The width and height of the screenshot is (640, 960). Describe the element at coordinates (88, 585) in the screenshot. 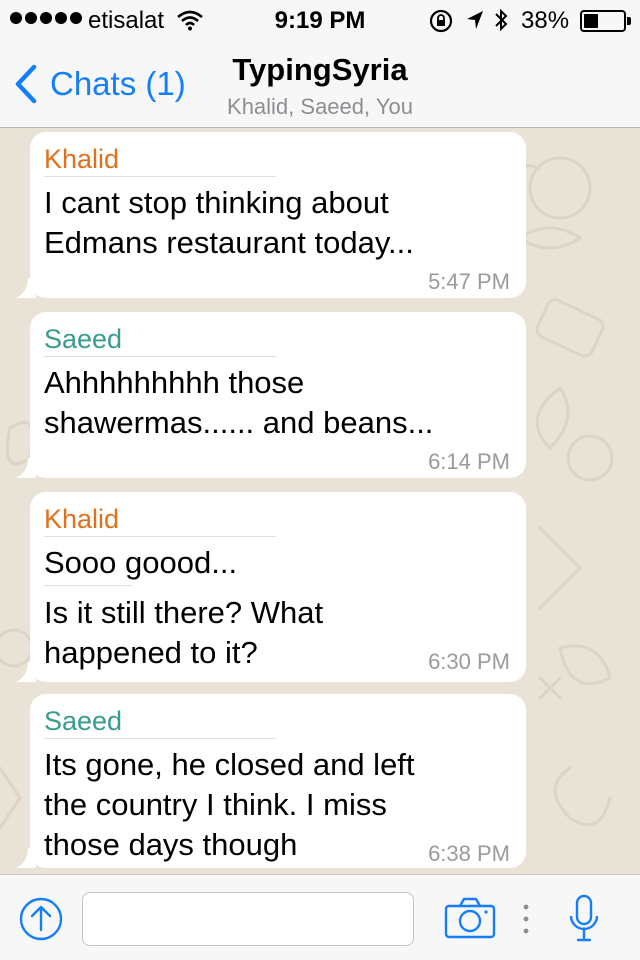

I see `line-divider` at that location.